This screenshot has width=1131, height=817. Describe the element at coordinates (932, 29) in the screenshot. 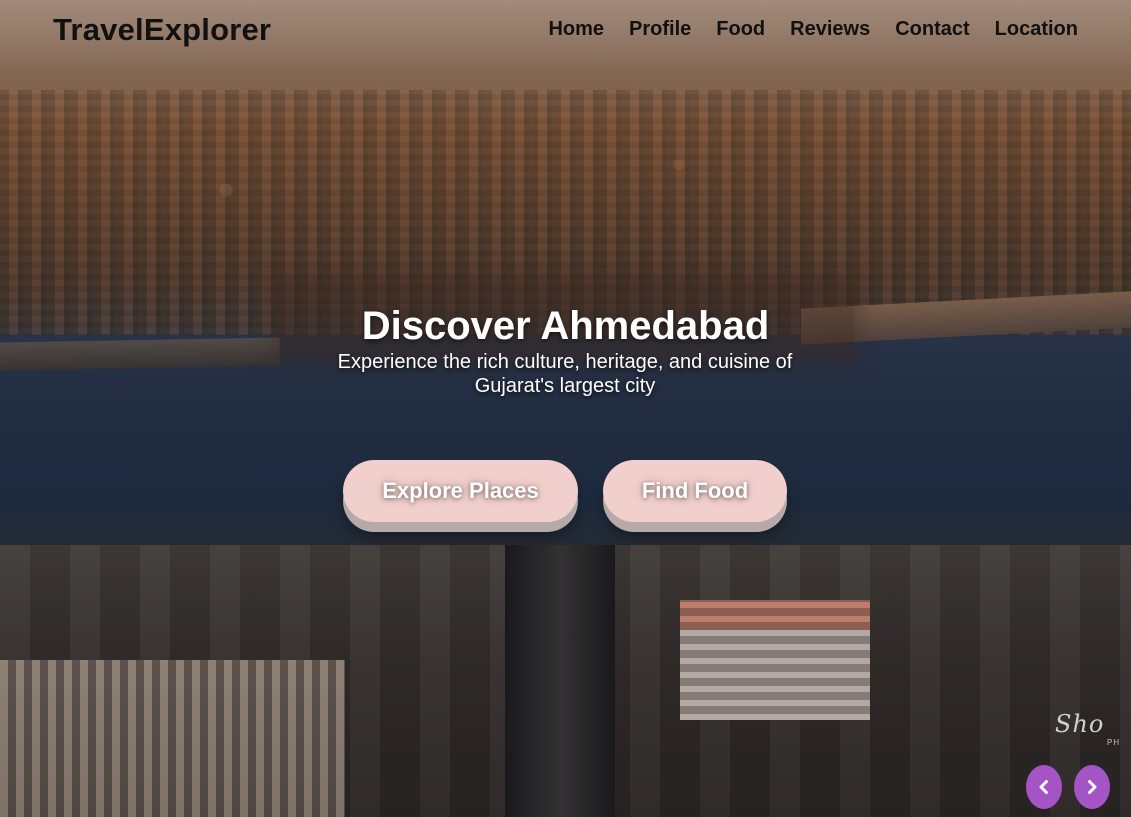

I see `nav-link-contact: Contact` at that location.